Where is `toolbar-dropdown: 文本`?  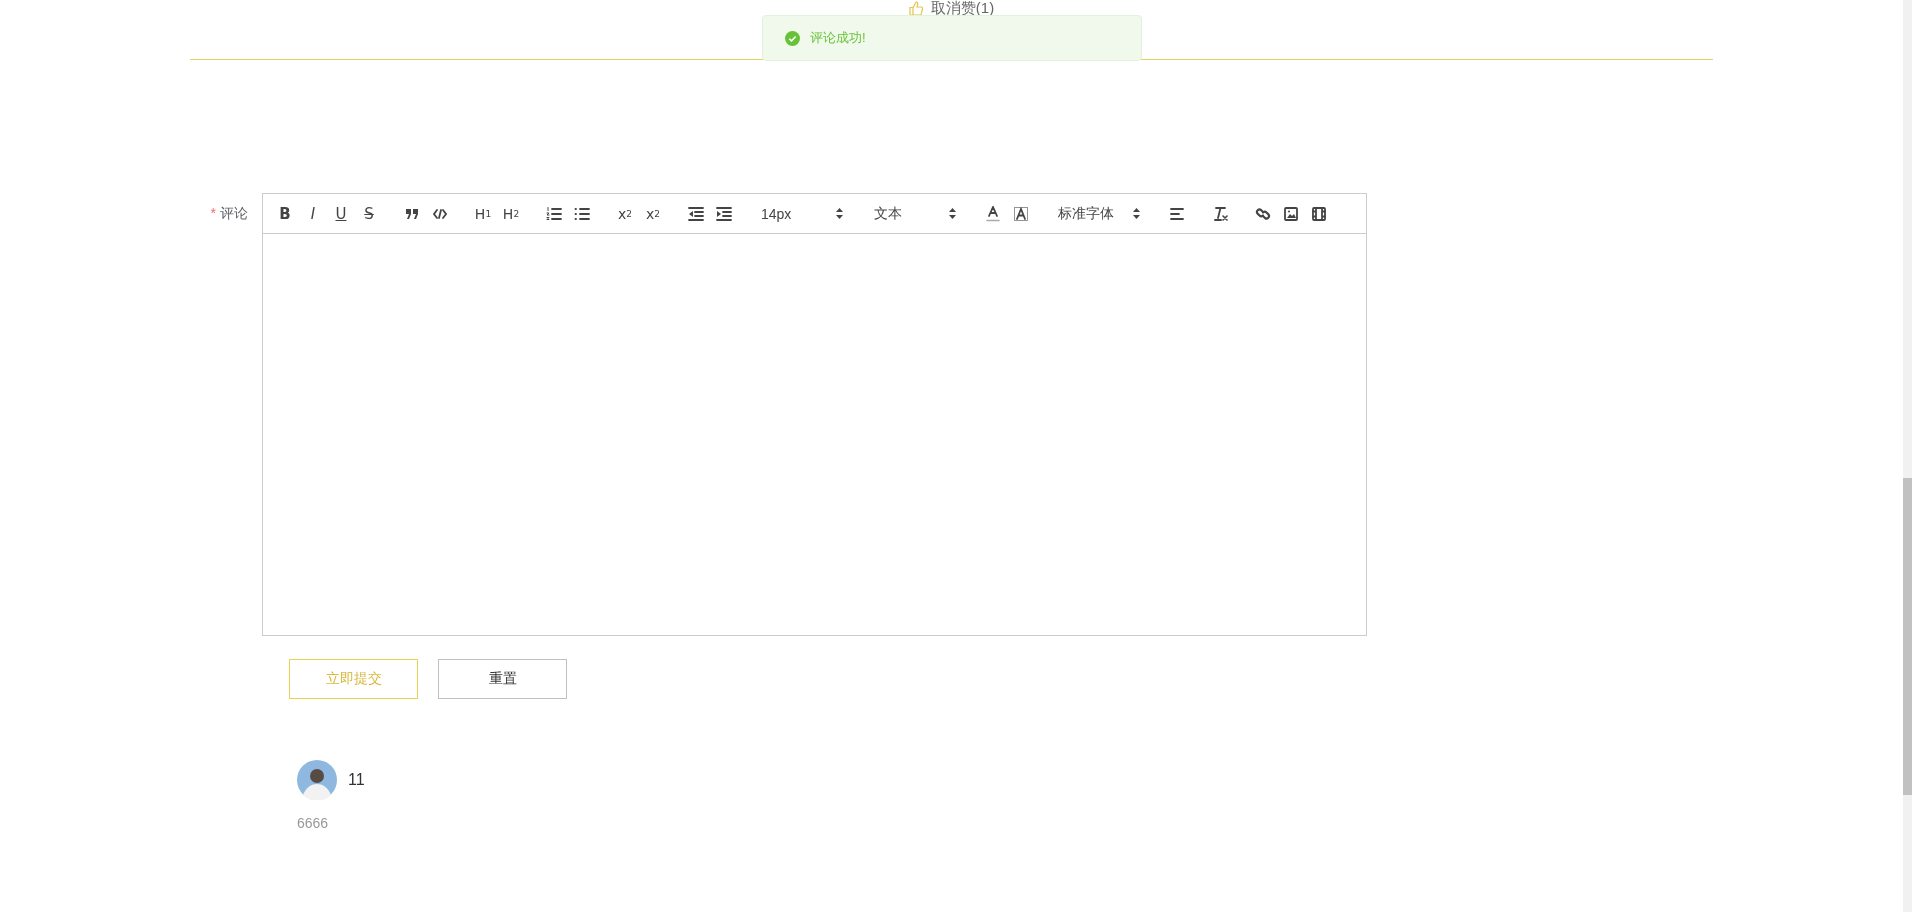 toolbar-dropdown: 文本 is located at coordinates (888, 213).